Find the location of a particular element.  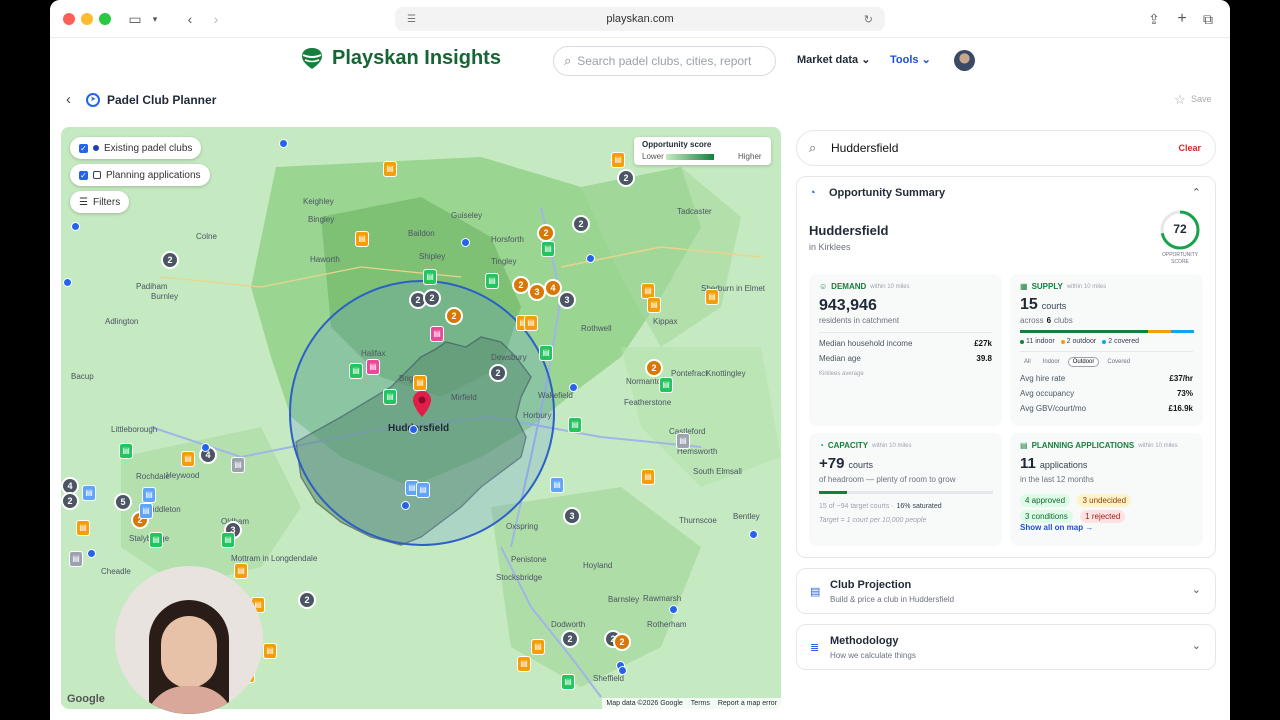

planning-applications-toggle: ✓ Planning applications is located at coordinates (140, 175).